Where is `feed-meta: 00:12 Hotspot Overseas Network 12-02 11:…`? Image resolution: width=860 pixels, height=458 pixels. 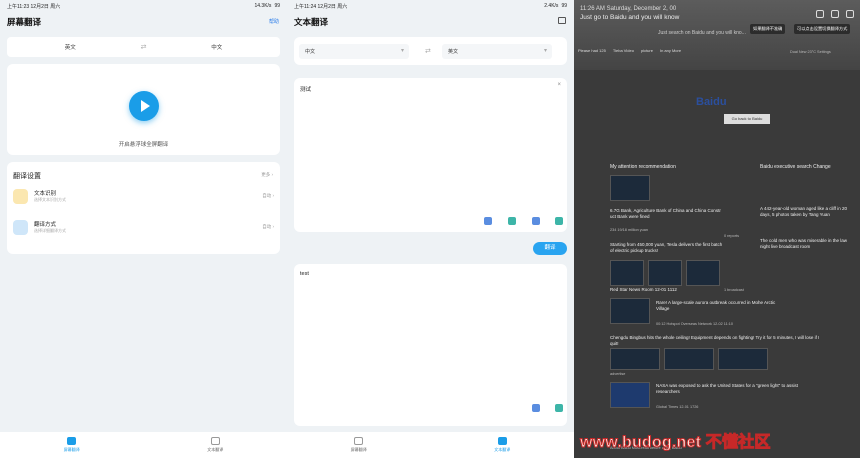
feed-meta: 00:12 Hotspot Overseas Network 12-02 11:… is located at coordinates (694, 324).